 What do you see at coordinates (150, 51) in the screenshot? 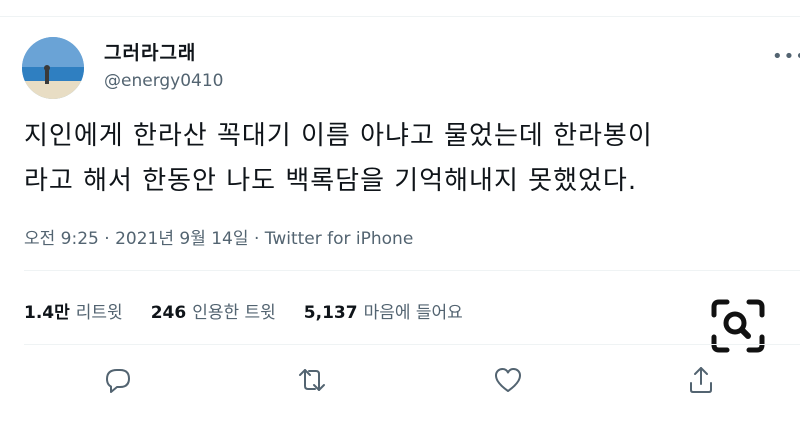
I see `display-name: 그러라그래` at bounding box center [150, 51].